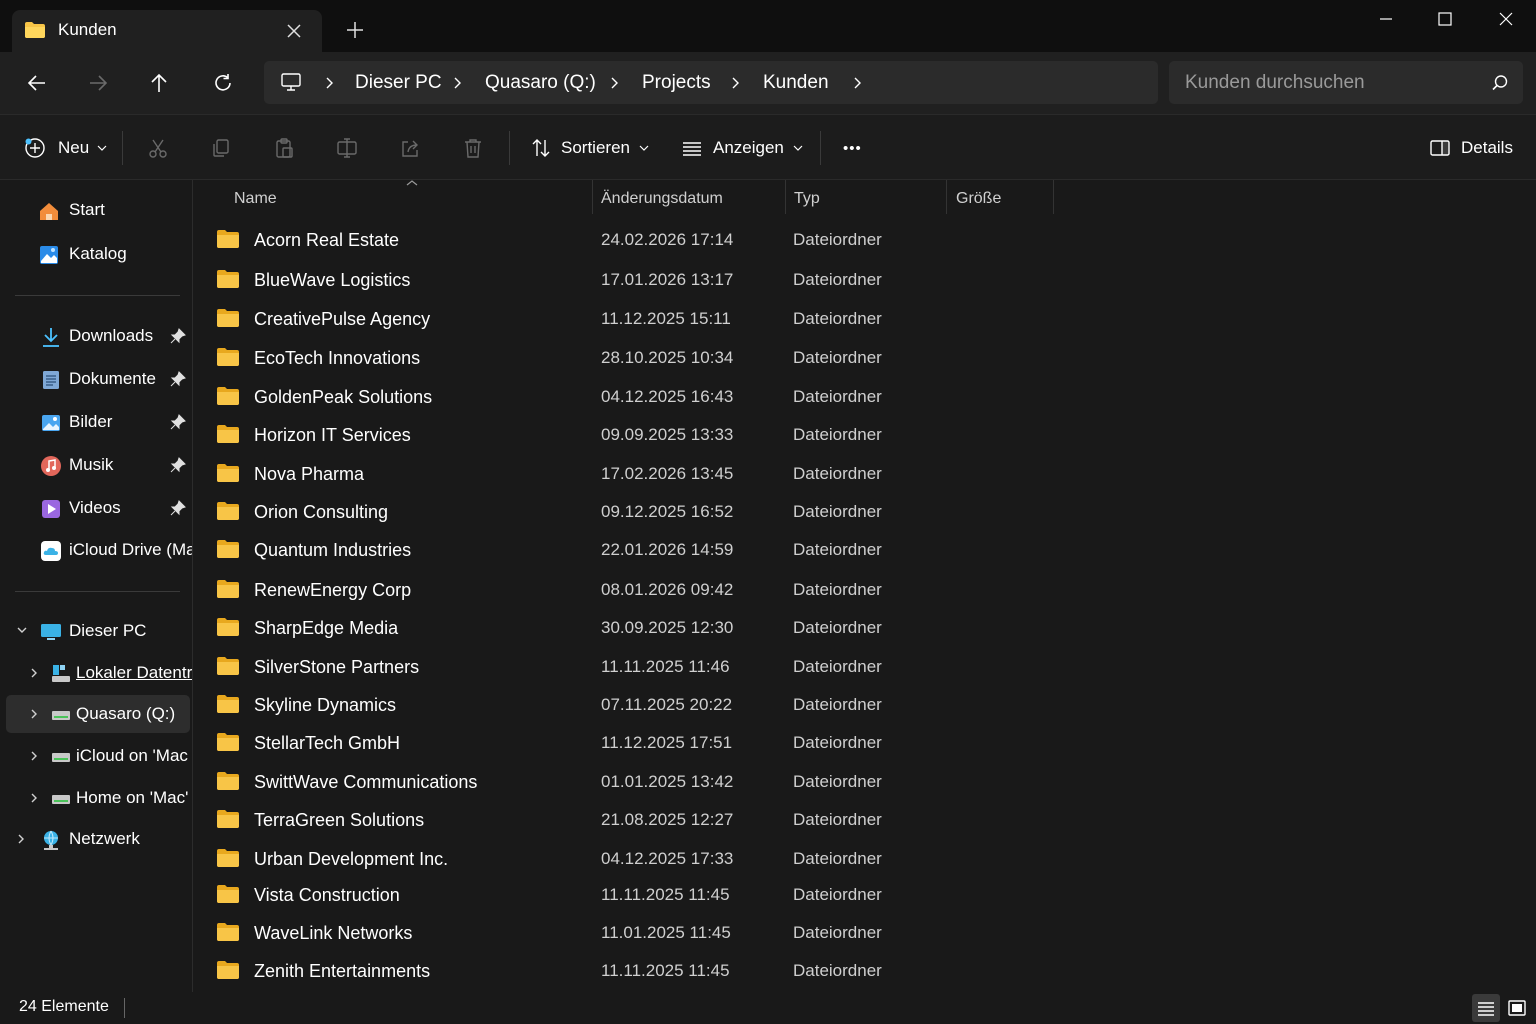 The height and width of the screenshot is (1024, 1536). Describe the element at coordinates (98, 254) in the screenshot. I see `sidebar-item-katalog: Katalog` at that location.